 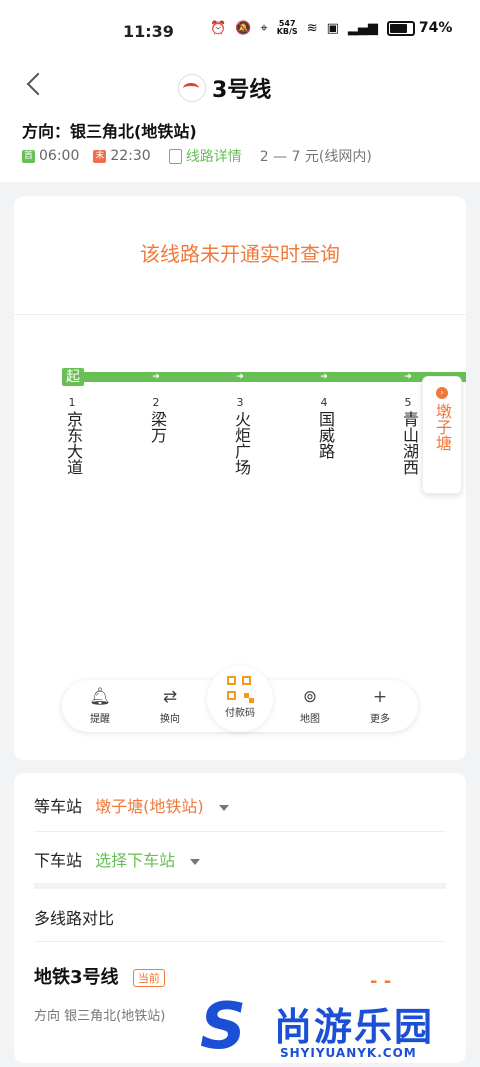 What do you see at coordinates (135, 860) in the screenshot?
I see `off-station-value: 选择下车站` at bounding box center [135, 860].